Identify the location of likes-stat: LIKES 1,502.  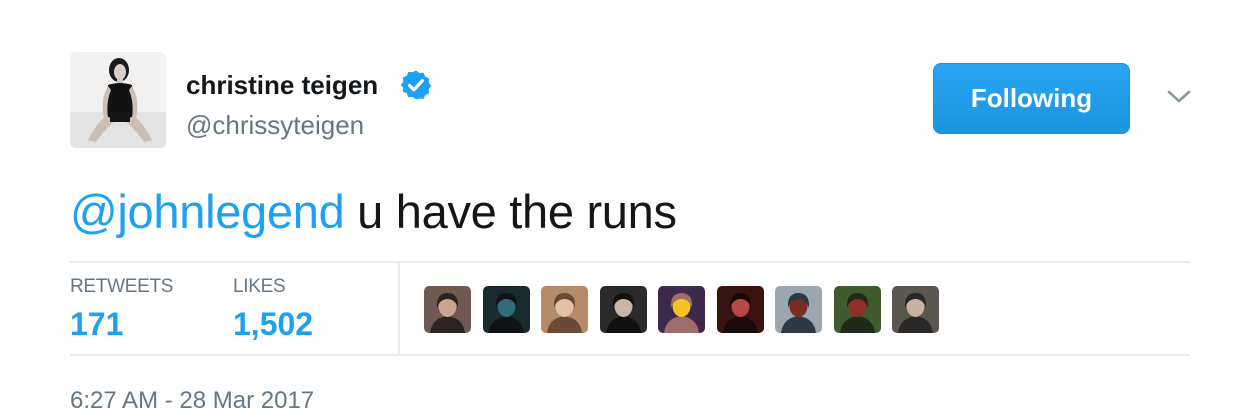
(273, 309).